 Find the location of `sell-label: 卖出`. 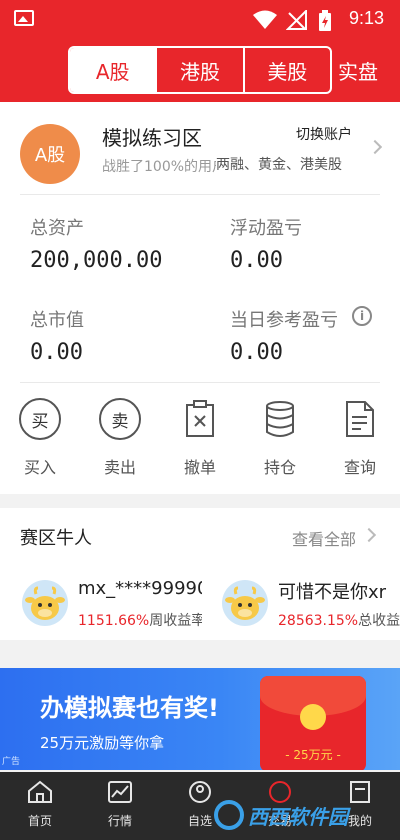

sell-label: 卖出 is located at coordinates (119, 467).